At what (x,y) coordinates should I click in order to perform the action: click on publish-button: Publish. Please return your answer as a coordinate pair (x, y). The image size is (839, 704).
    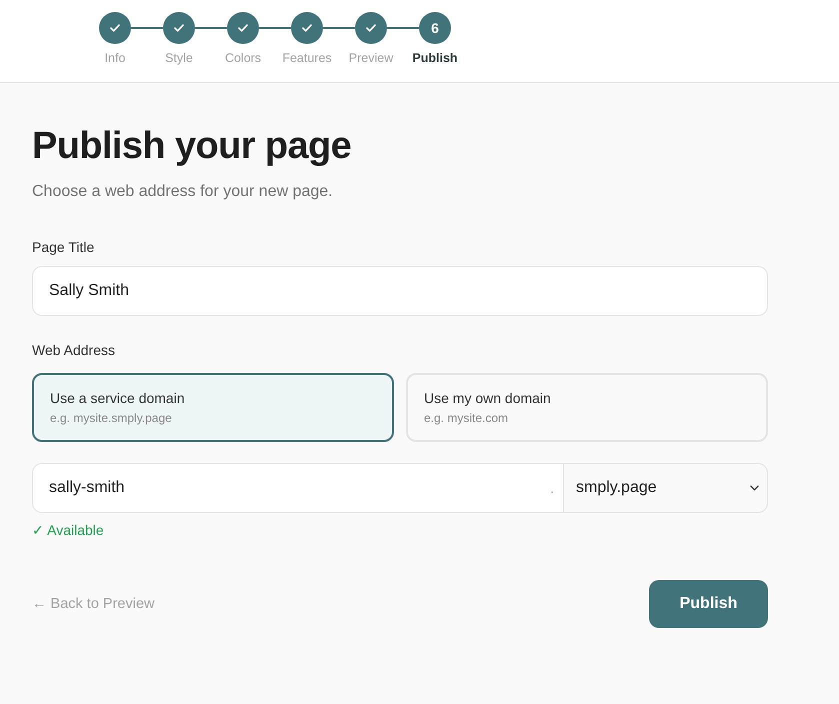
    Looking at the image, I should click on (708, 604).